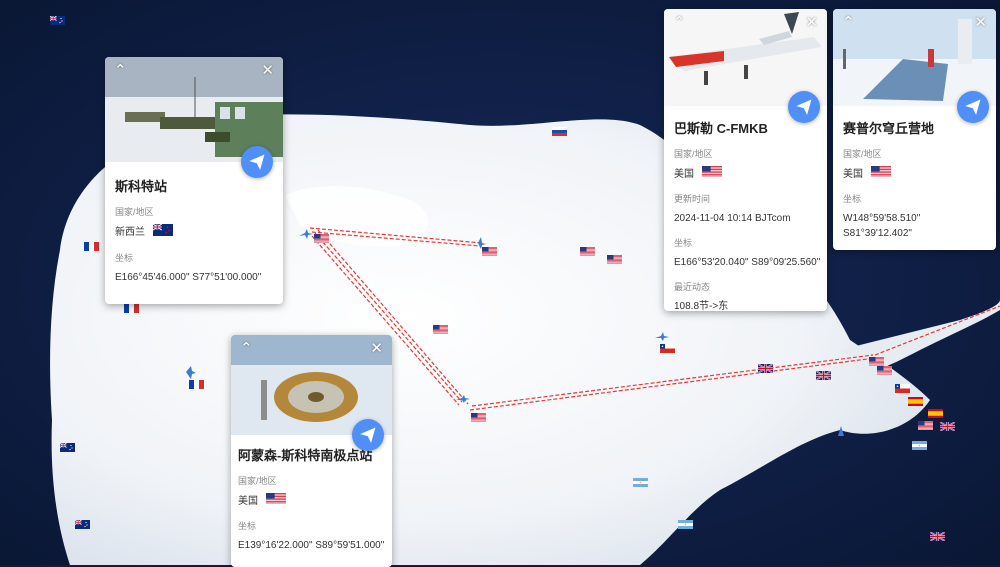 The image size is (1000, 567). Describe the element at coordinates (692, 199) in the screenshot. I see `update-time-label: 更新时间` at that location.